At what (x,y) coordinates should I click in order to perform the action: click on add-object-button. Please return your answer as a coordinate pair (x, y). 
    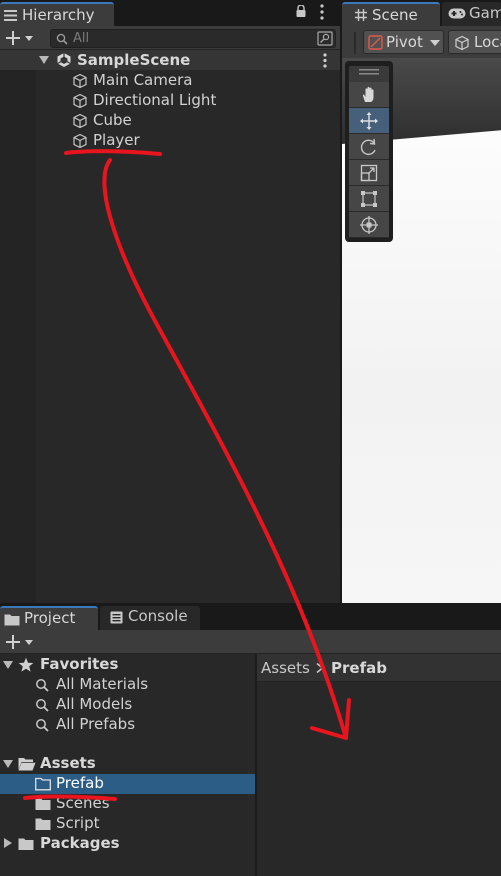
    Looking at the image, I should click on (21, 38).